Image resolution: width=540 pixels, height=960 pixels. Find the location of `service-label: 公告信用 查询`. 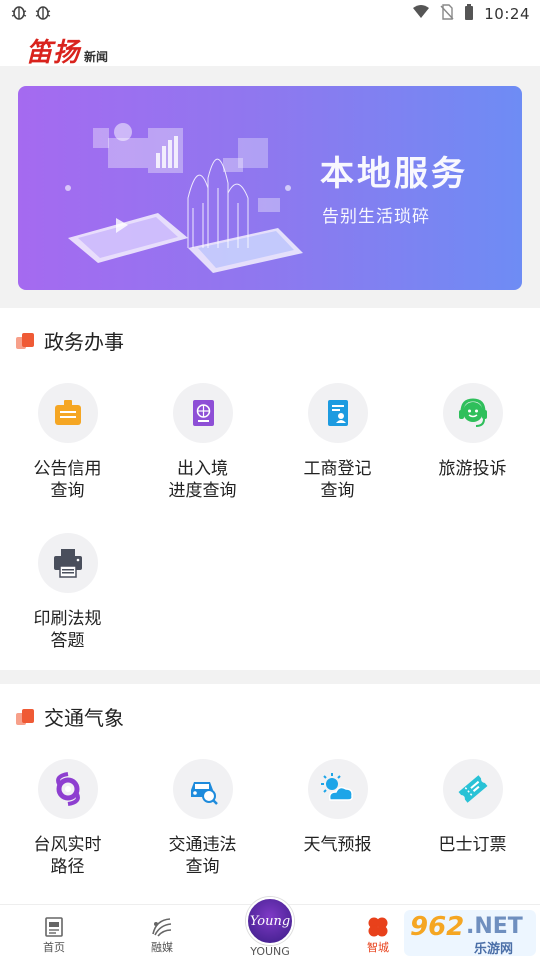

service-label: 公告信用 查询 is located at coordinates (67, 480).